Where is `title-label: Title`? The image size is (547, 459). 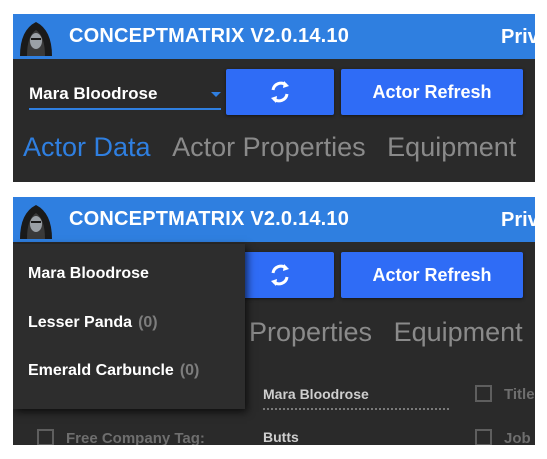
title-label: Title is located at coordinates (519, 394).